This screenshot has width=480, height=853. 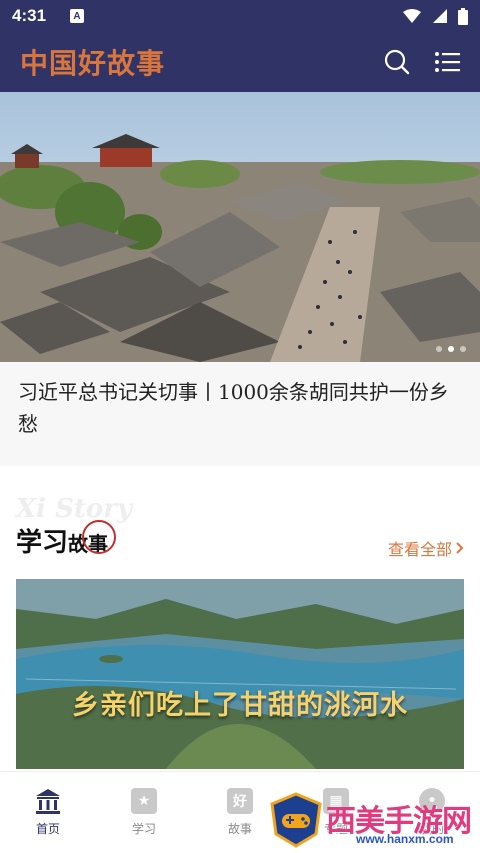 What do you see at coordinates (447, 62) in the screenshot?
I see `list-icon` at bounding box center [447, 62].